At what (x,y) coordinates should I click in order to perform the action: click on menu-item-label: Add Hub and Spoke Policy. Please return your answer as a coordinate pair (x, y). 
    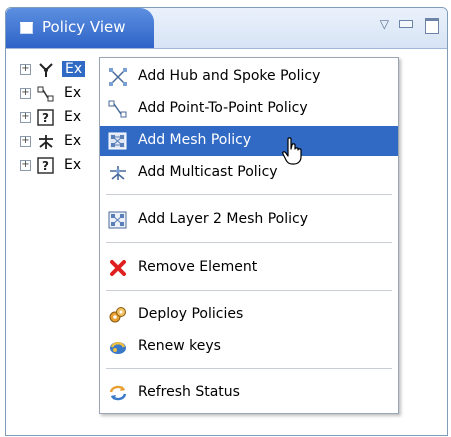
    Looking at the image, I should click on (229, 76).